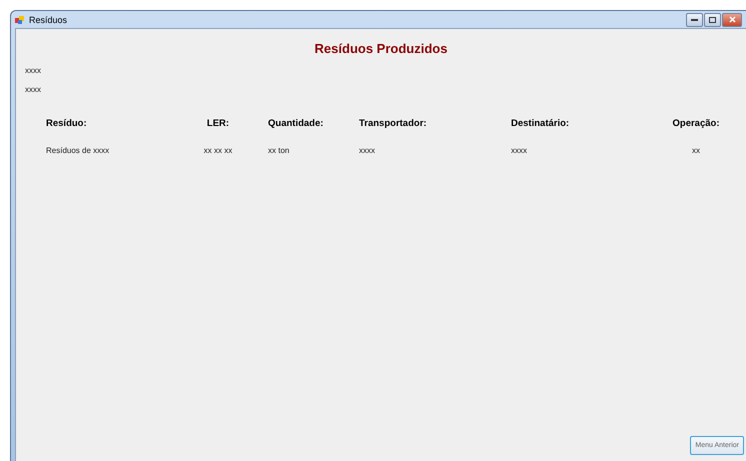  I want to click on maximize-button, so click(712, 19).